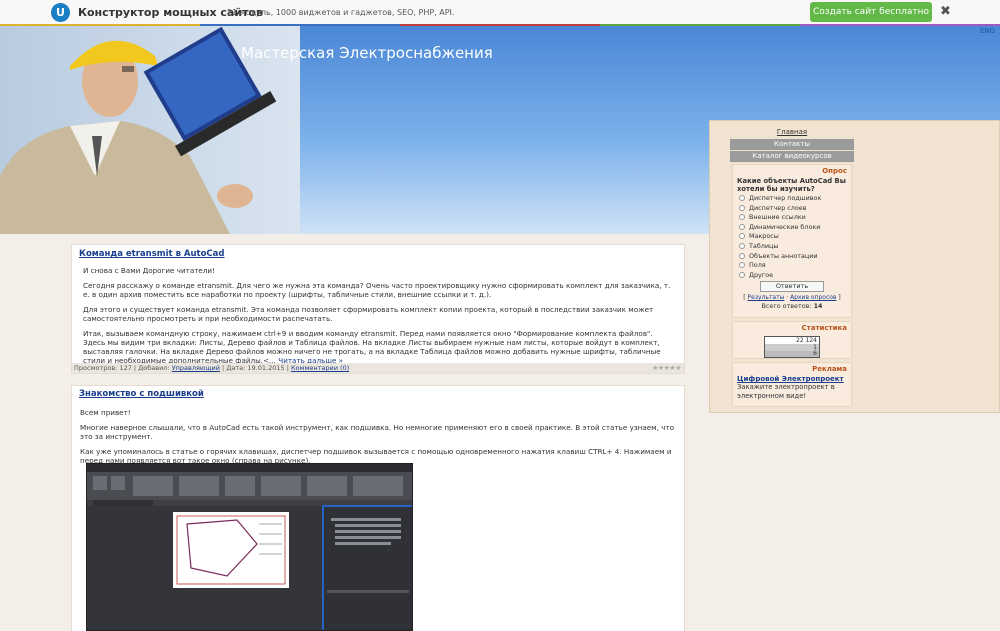 The image size is (1000, 631). I want to click on poll-option-label: Таблицы, so click(764, 245).